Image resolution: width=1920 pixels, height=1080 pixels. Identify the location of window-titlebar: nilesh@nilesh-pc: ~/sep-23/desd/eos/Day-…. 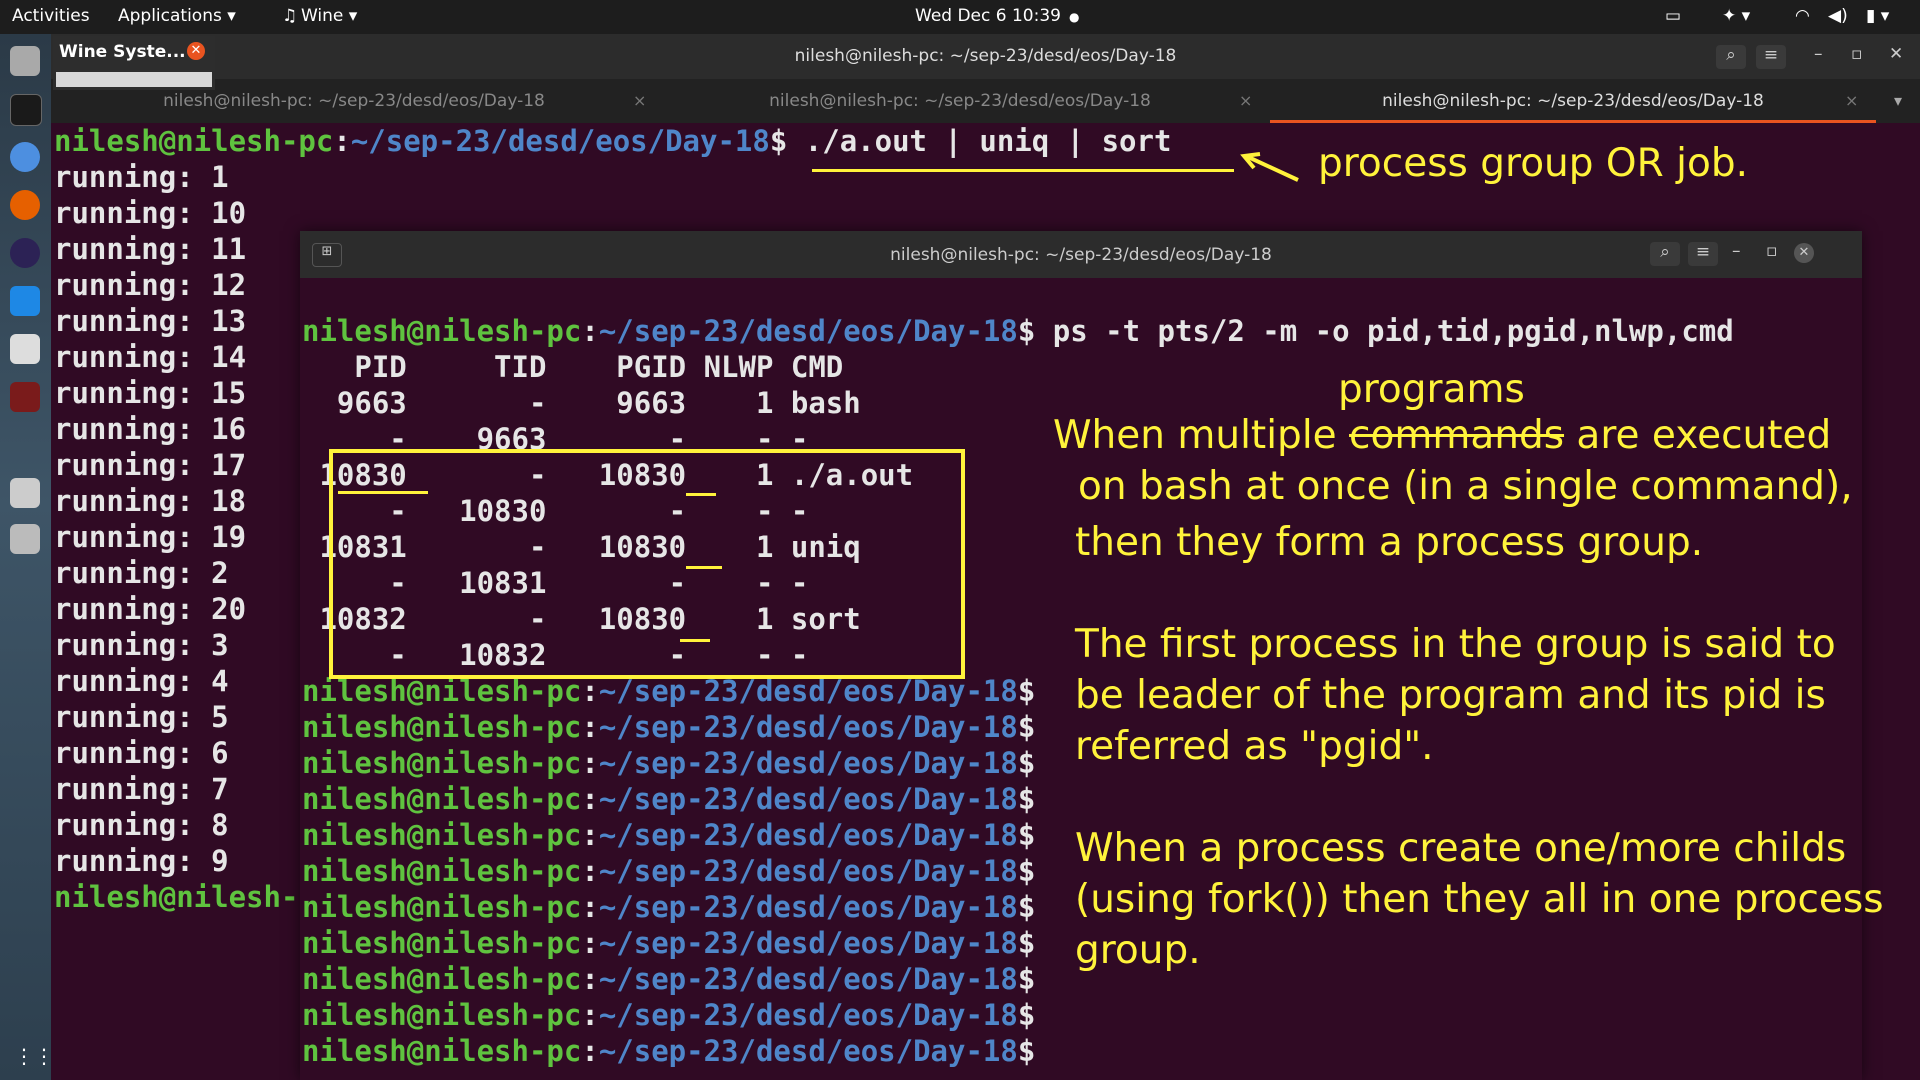
(985, 56).